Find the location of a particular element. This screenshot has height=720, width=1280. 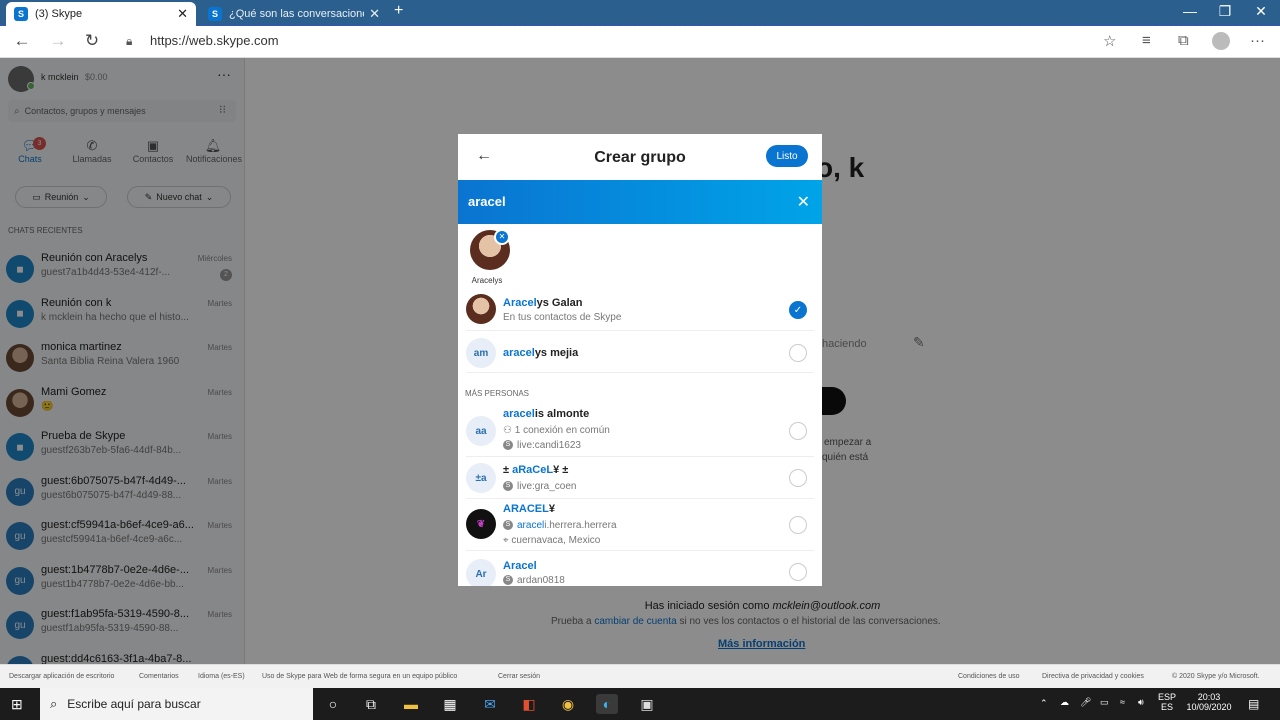

search-bar: aracel ✕ is located at coordinates (640, 202).